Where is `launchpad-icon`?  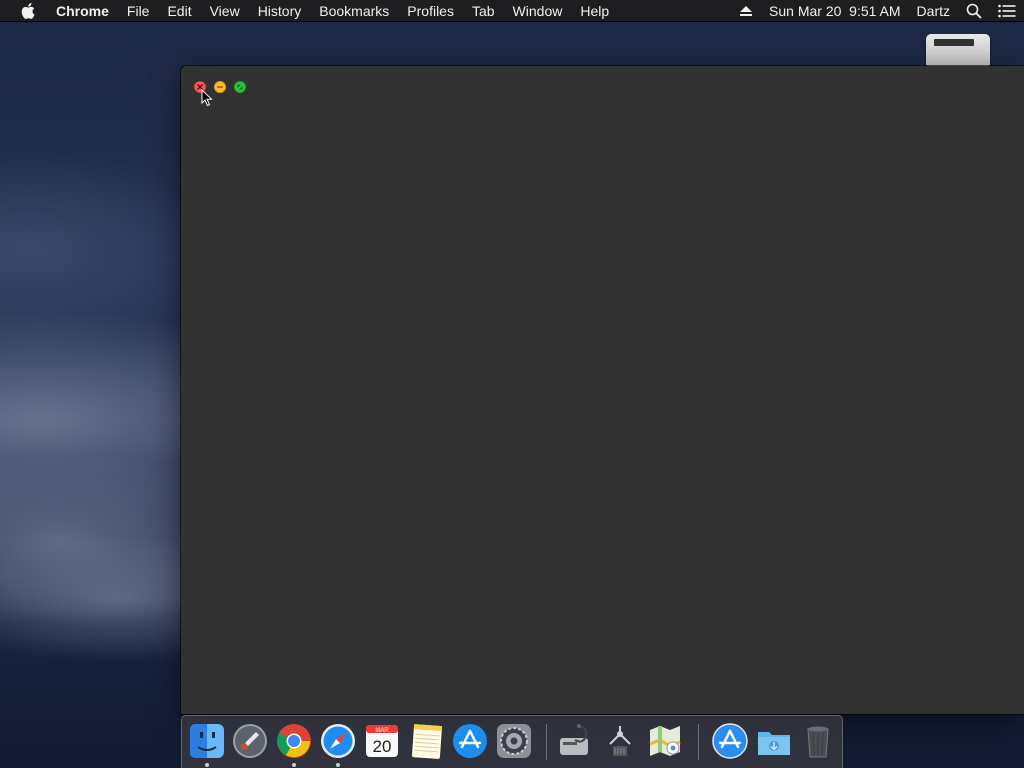 launchpad-icon is located at coordinates (250, 741).